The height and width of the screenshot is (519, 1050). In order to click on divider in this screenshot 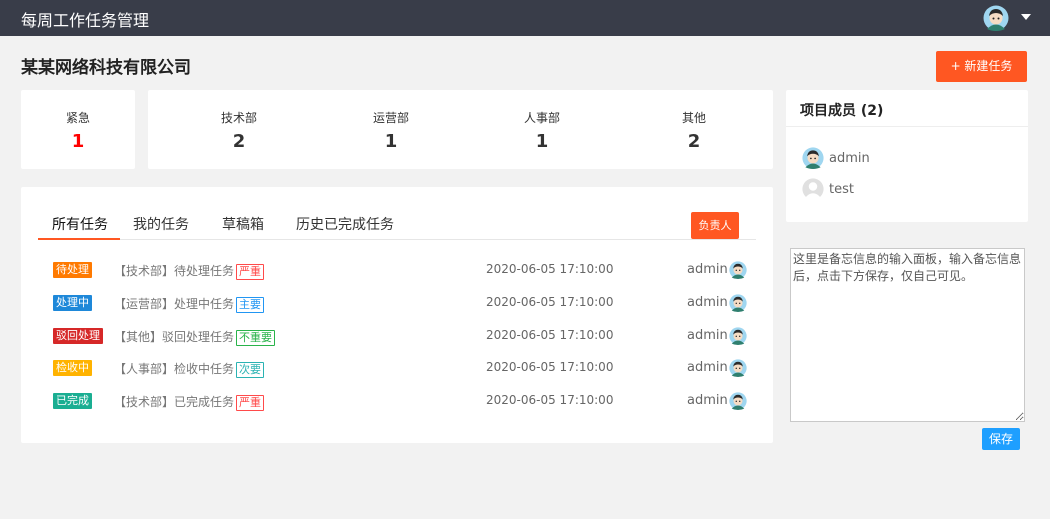, I will do `click(907, 126)`.